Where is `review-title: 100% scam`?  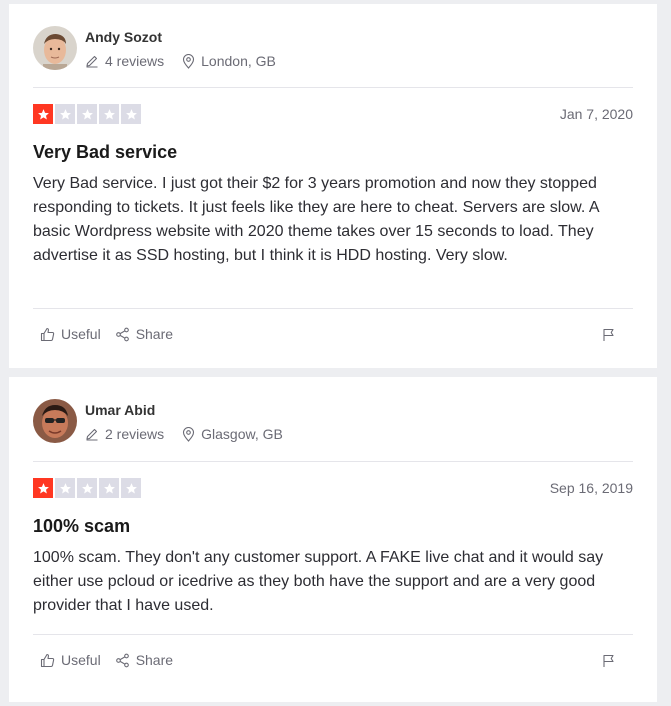
review-title: 100% scam is located at coordinates (81, 526).